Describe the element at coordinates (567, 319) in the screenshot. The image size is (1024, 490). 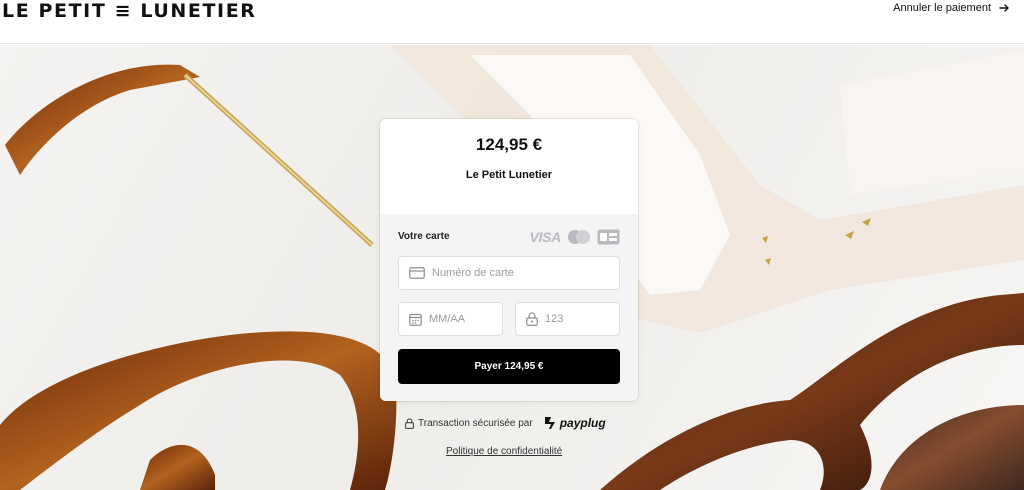
I see `cvc-input: 123` at that location.